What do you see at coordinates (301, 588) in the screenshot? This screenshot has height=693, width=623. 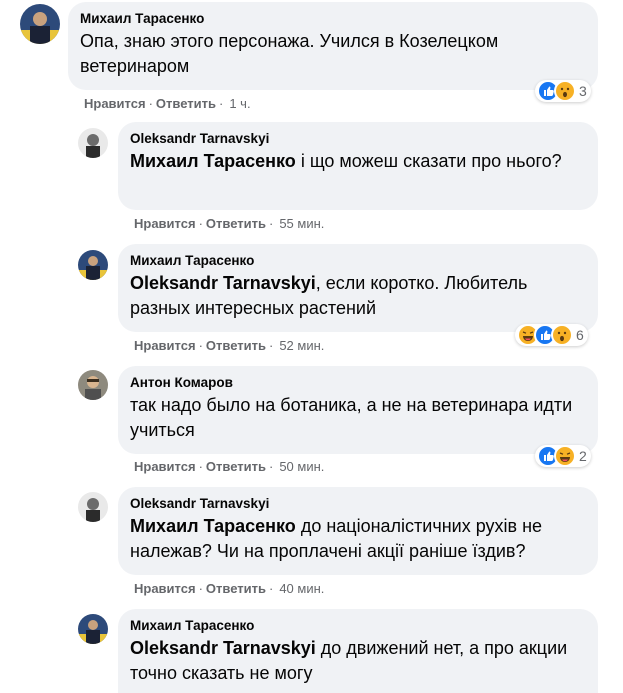 I see `comment-timestamp: 40 мин.` at bounding box center [301, 588].